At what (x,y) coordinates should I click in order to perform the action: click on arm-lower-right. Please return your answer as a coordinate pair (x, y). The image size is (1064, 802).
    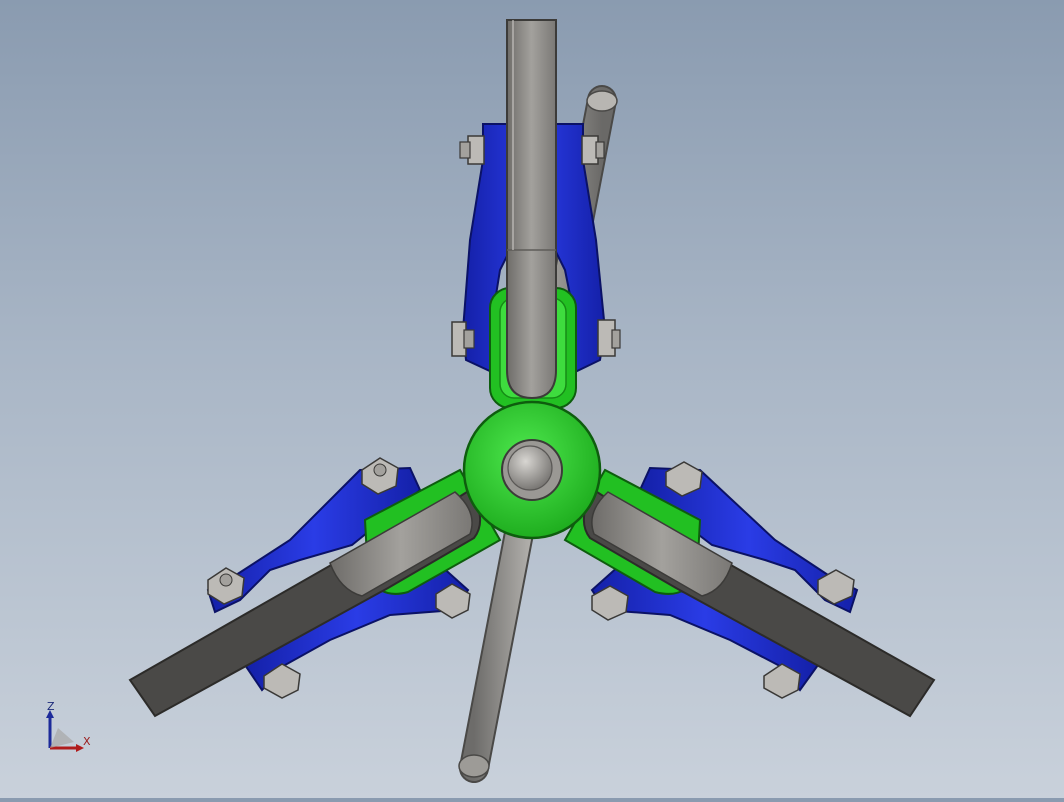
    Looking at the image, I should click on (749, 589).